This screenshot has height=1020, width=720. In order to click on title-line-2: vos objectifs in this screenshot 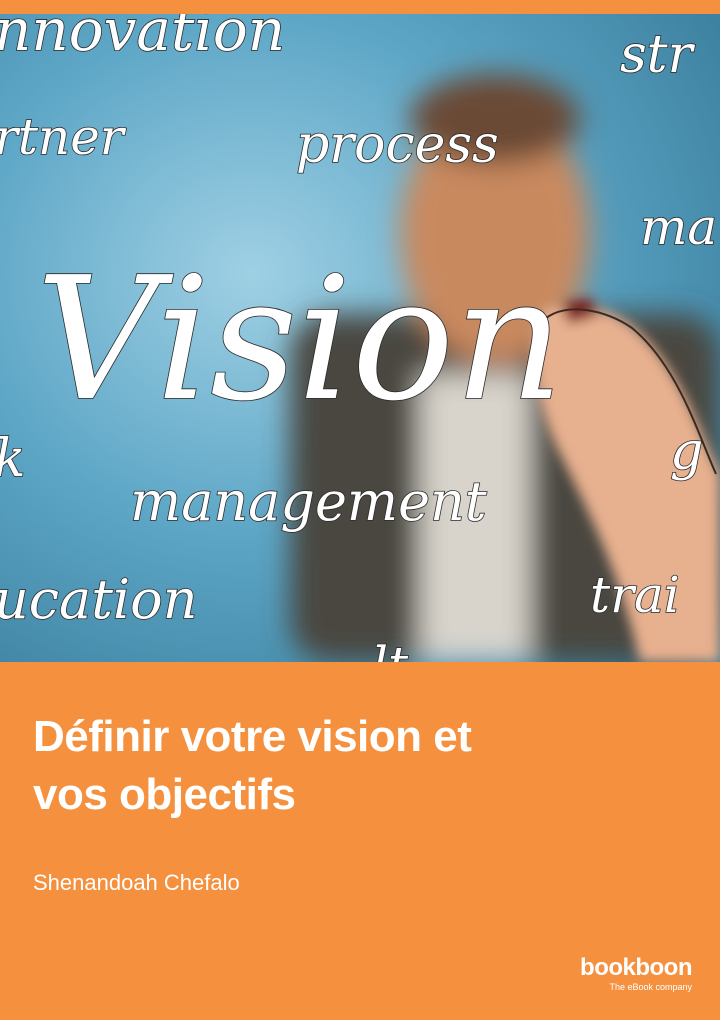, I will do `click(164, 794)`.